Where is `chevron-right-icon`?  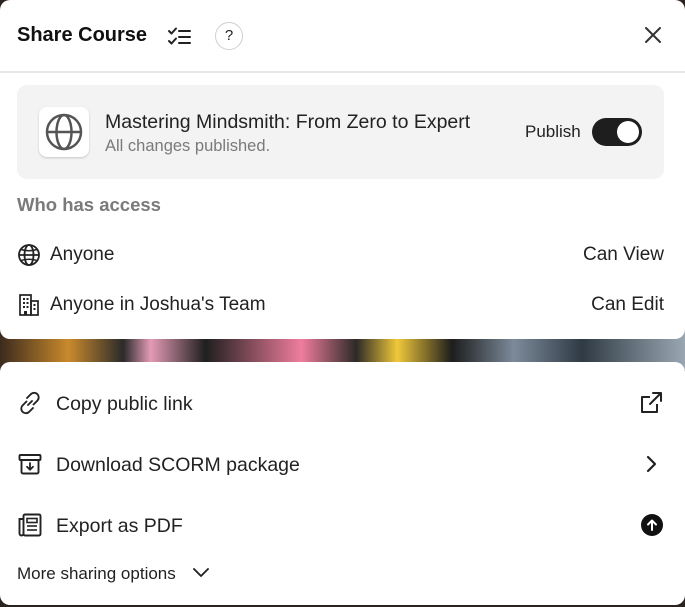 chevron-right-icon is located at coordinates (651, 466).